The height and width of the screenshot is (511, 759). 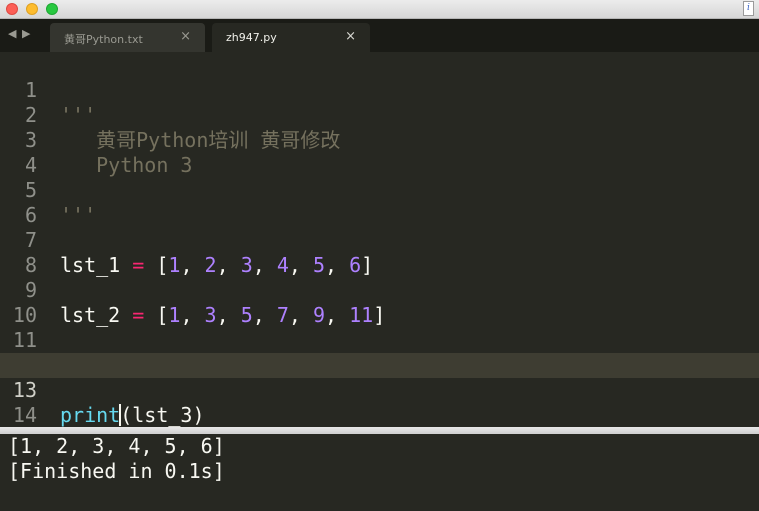 I want to click on zoom-window-button, so click(x=52, y=9).